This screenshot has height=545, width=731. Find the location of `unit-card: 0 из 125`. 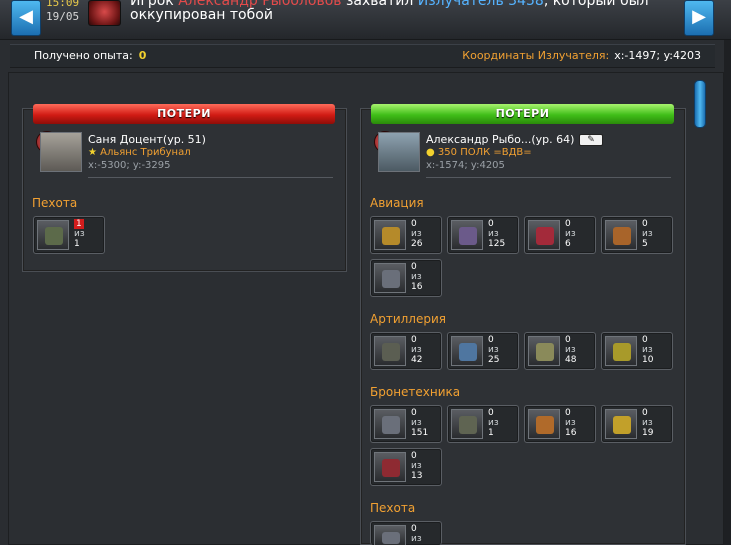

unit-card: 0 из 125 is located at coordinates (483, 235).